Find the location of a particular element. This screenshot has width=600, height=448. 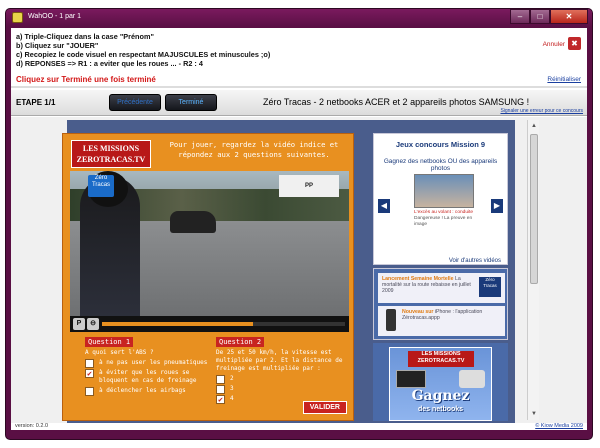

video-car is located at coordinates (193, 222).